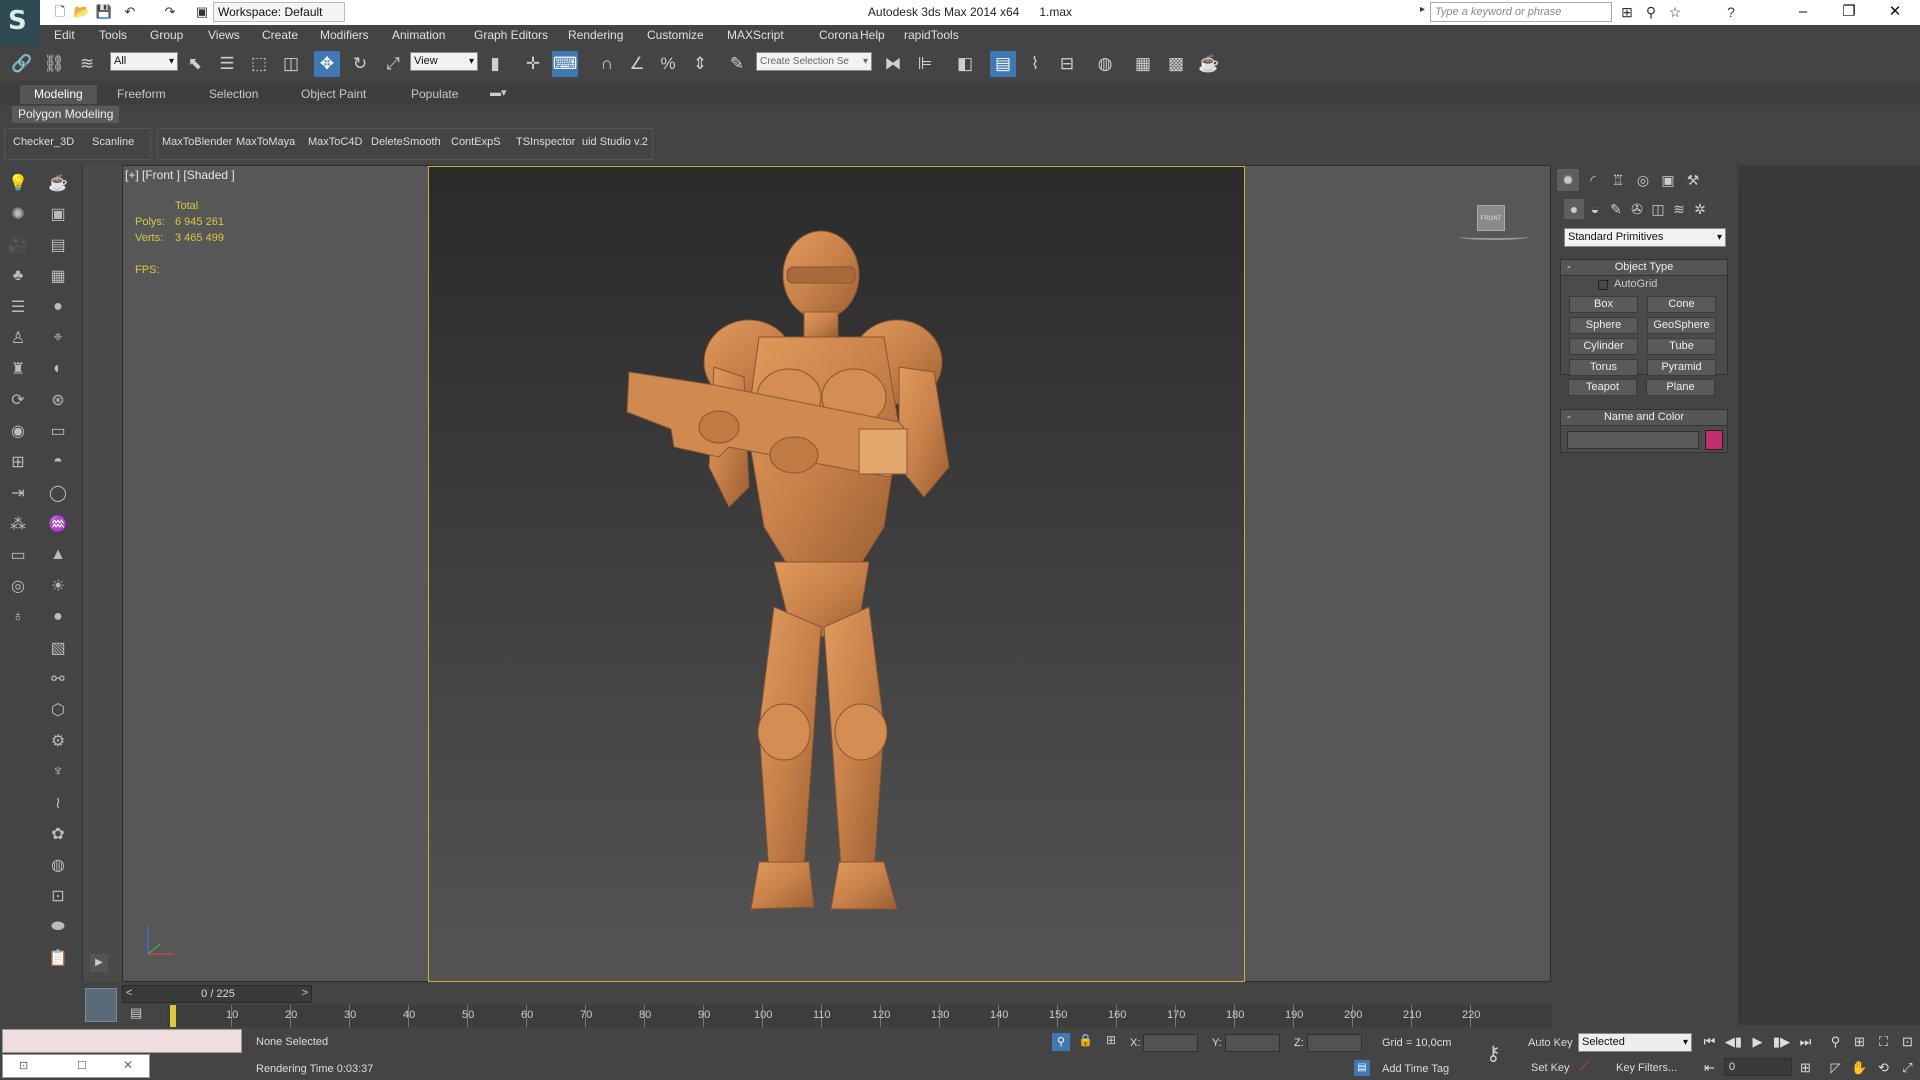  I want to click on zoom-extents-icon: ⛶, so click(1883, 1041).